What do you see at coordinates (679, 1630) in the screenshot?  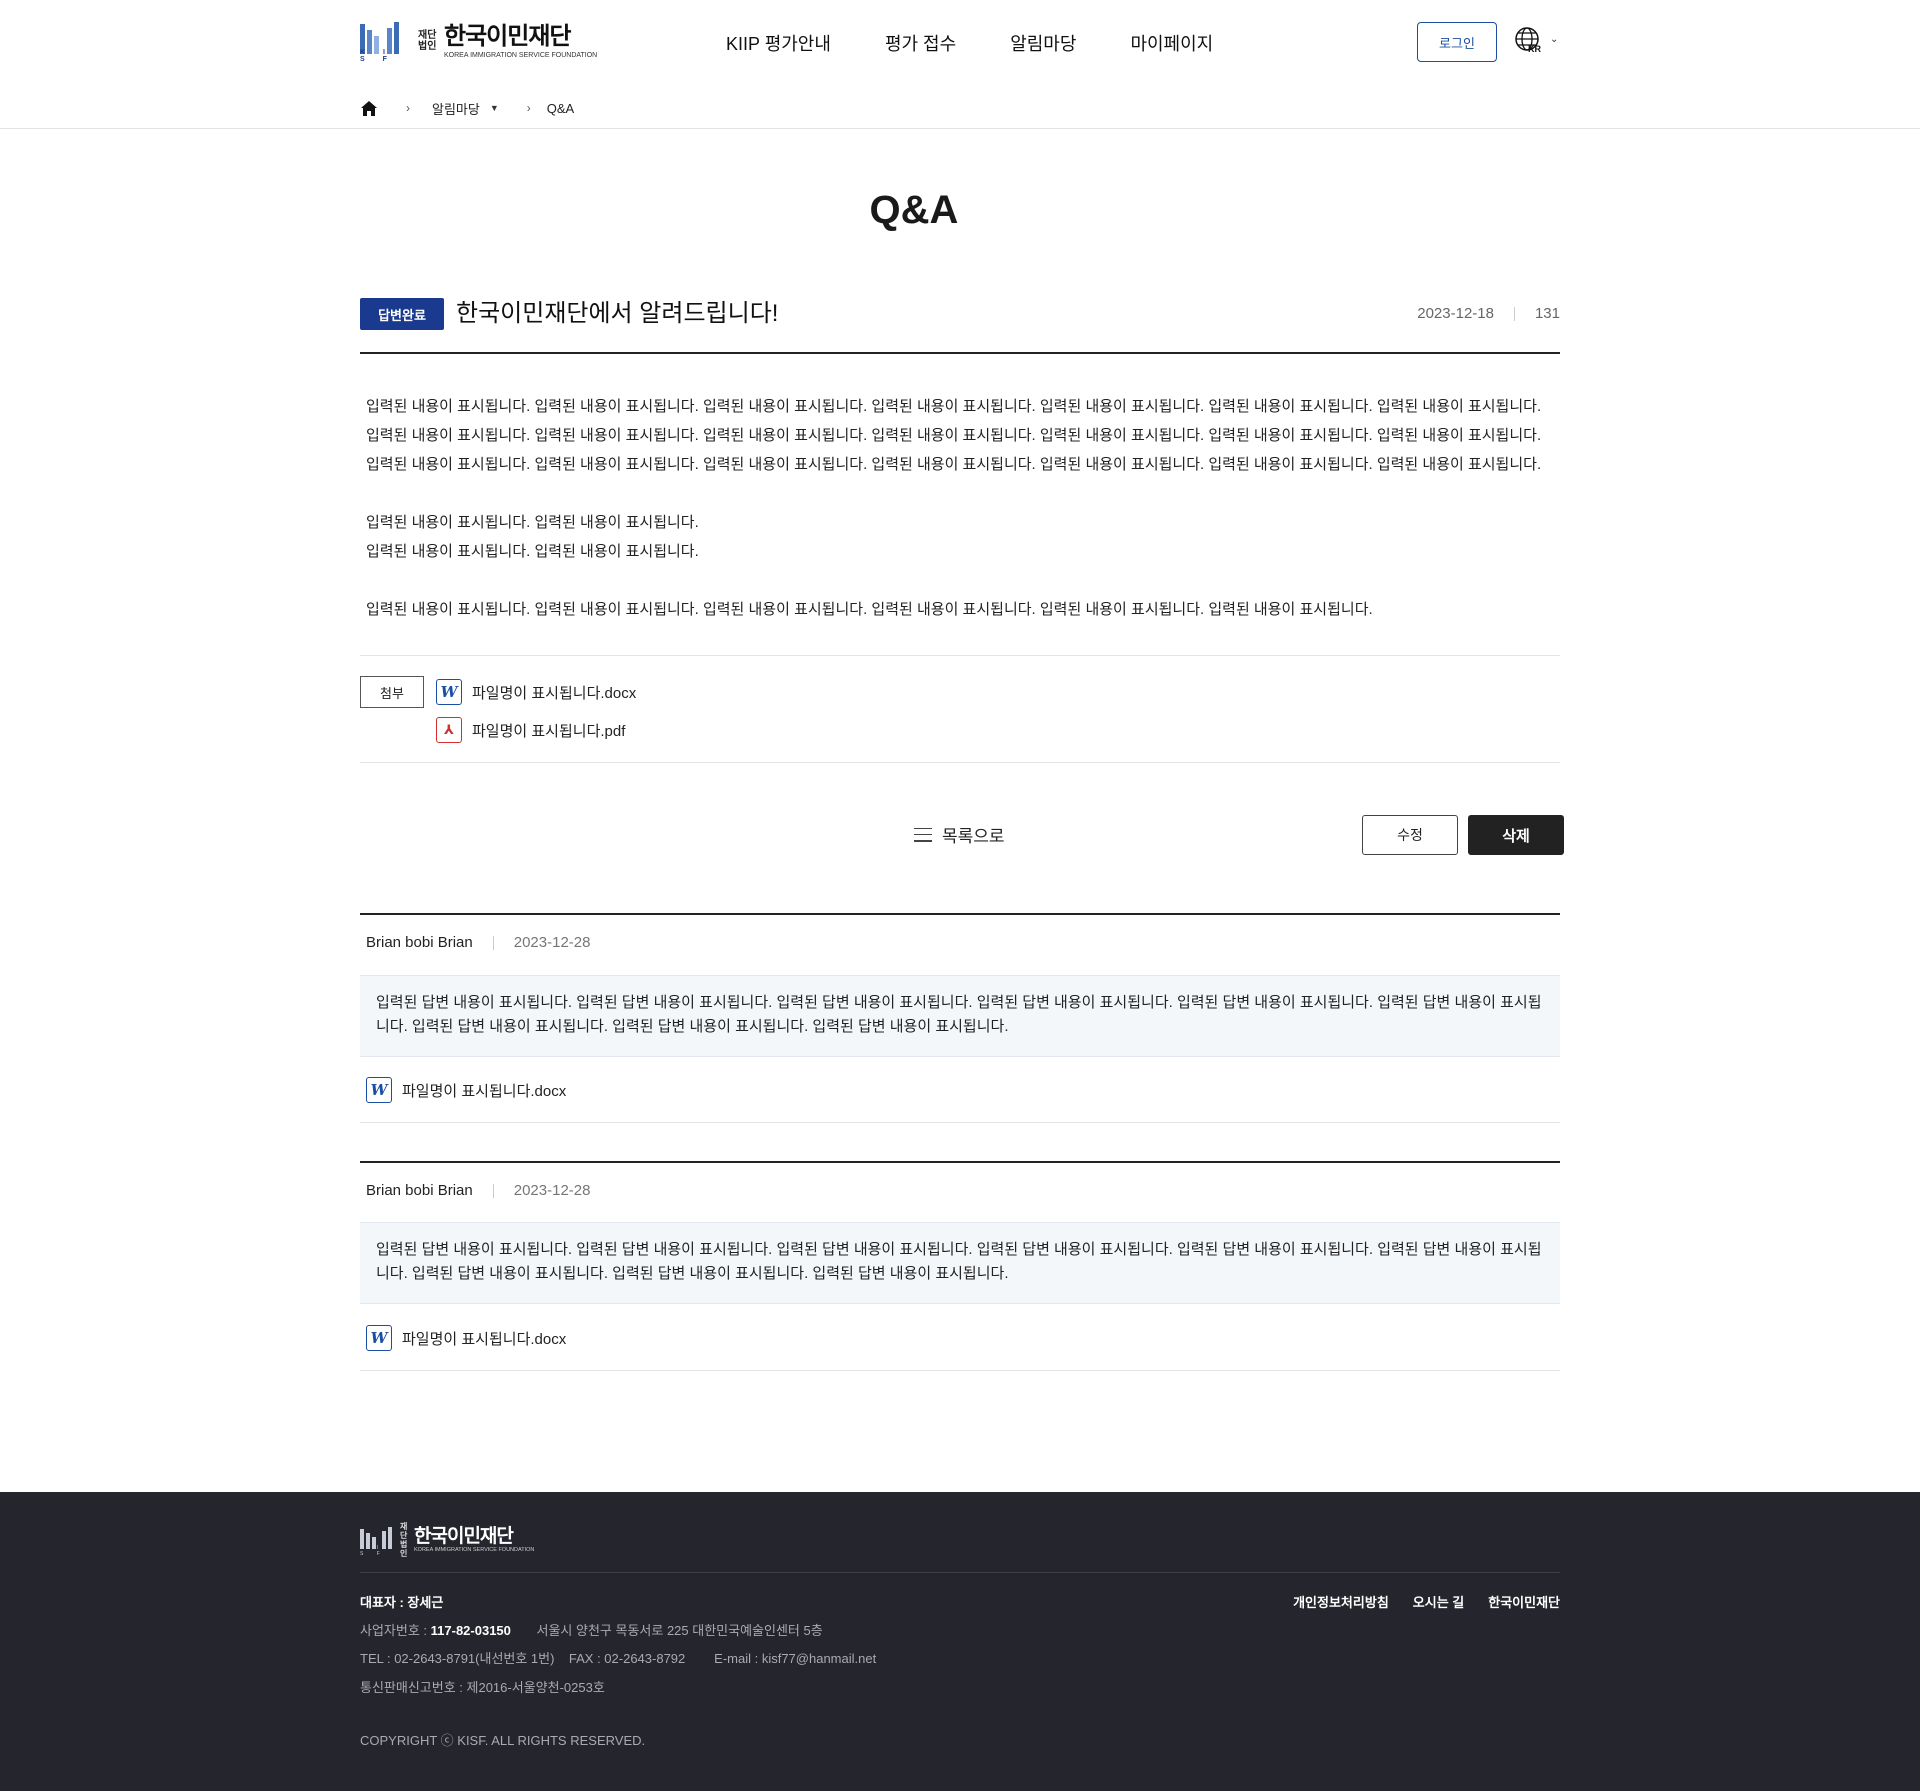 I see `footer-address: 서울시 양천구 목동서로 225 대한민국예술인센터 5층` at bounding box center [679, 1630].